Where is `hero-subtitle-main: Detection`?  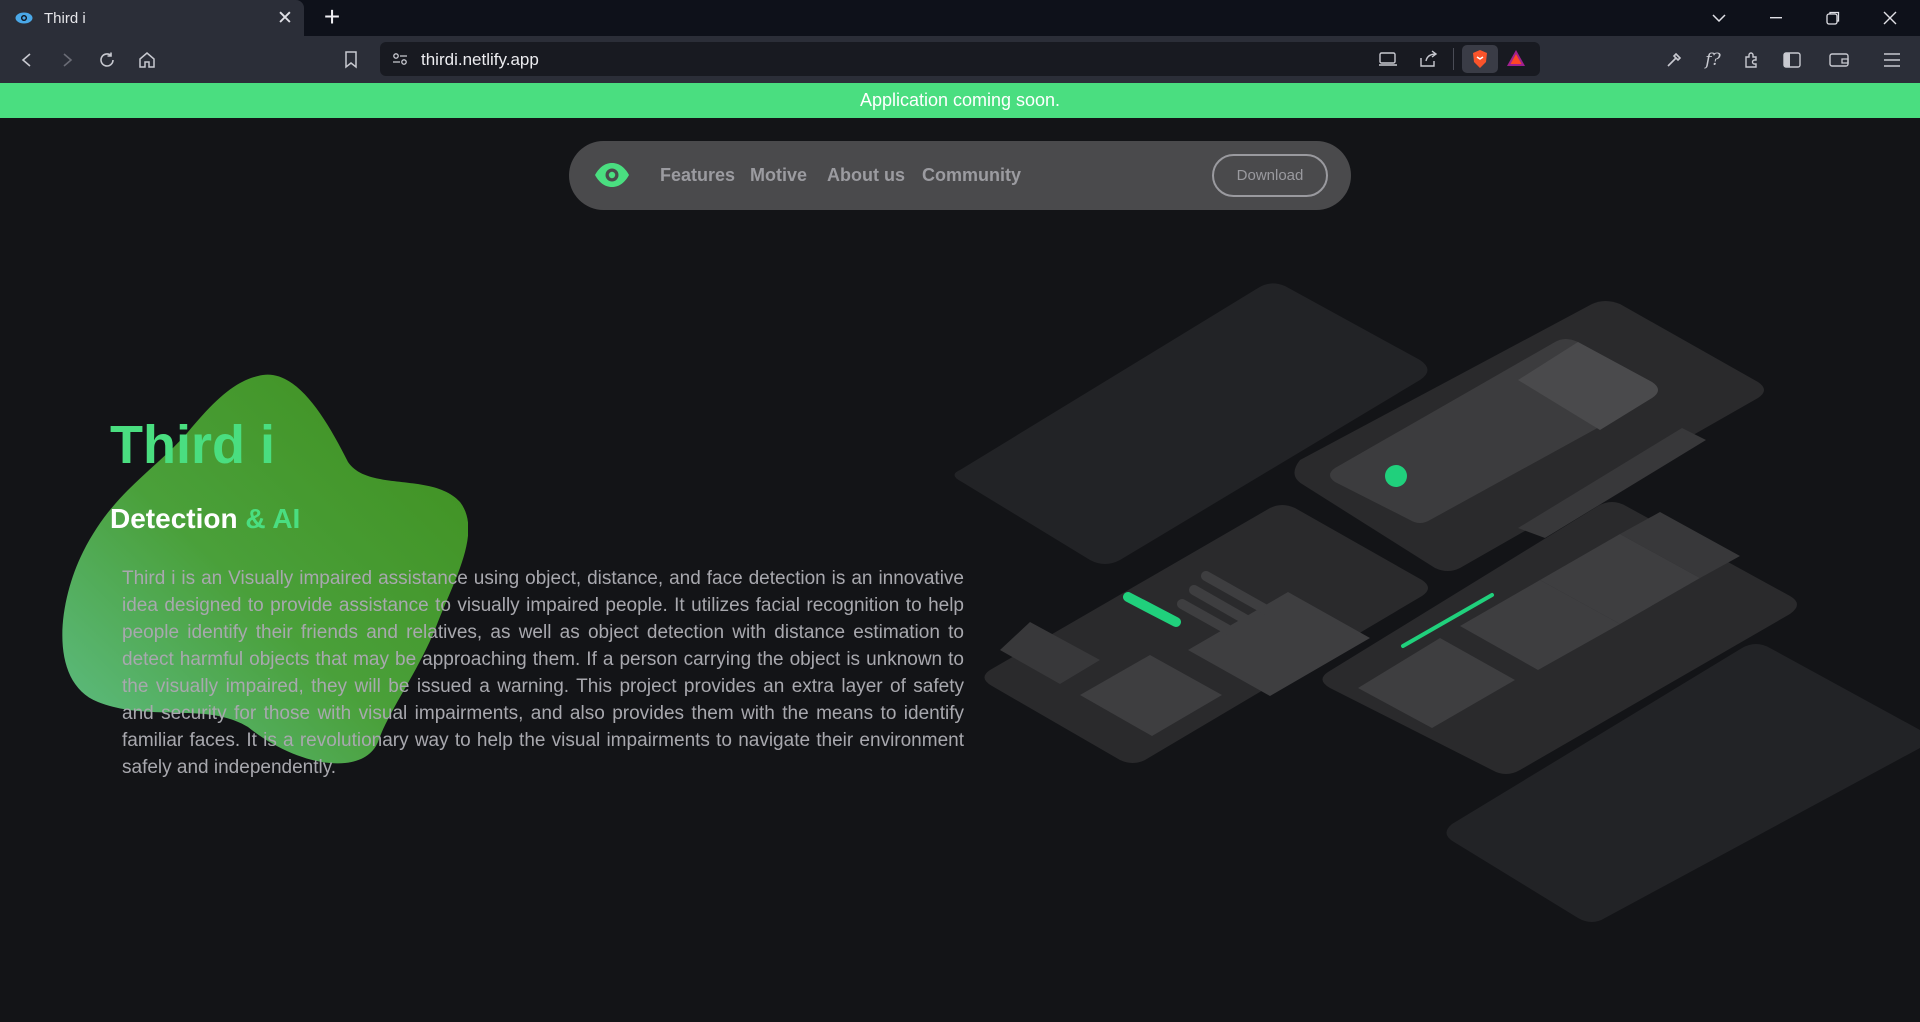
hero-subtitle-main: Detection is located at coordinates (174, 518).